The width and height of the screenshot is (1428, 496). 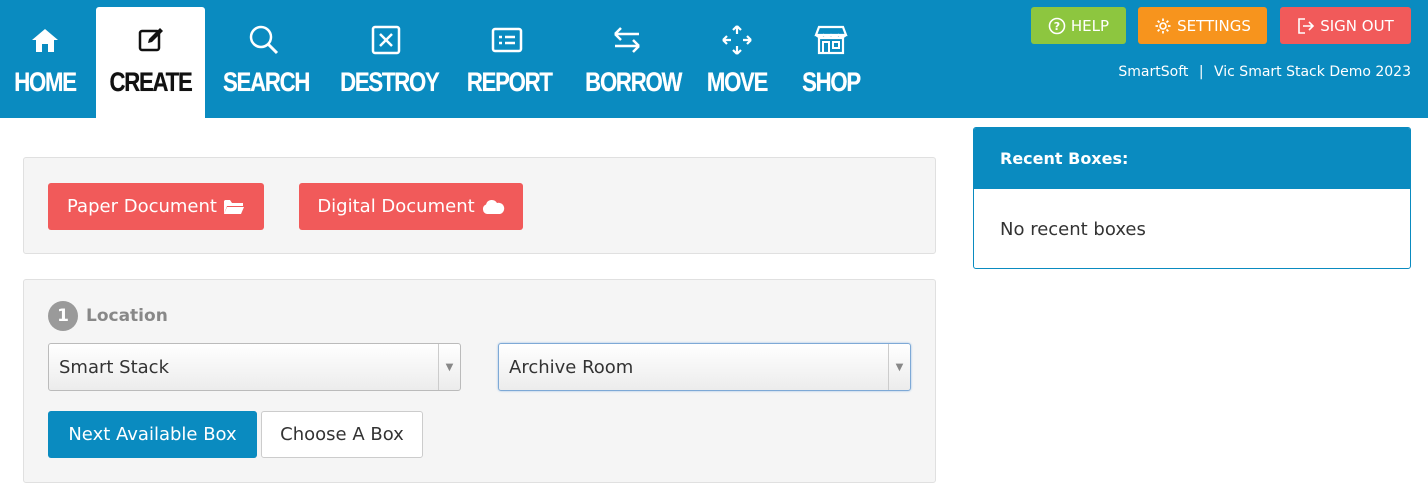 What do you see at coordinates (386, 62) in the screenshot?
I see `nav-destroy: DESTROY` at bounding box center [386, 62].